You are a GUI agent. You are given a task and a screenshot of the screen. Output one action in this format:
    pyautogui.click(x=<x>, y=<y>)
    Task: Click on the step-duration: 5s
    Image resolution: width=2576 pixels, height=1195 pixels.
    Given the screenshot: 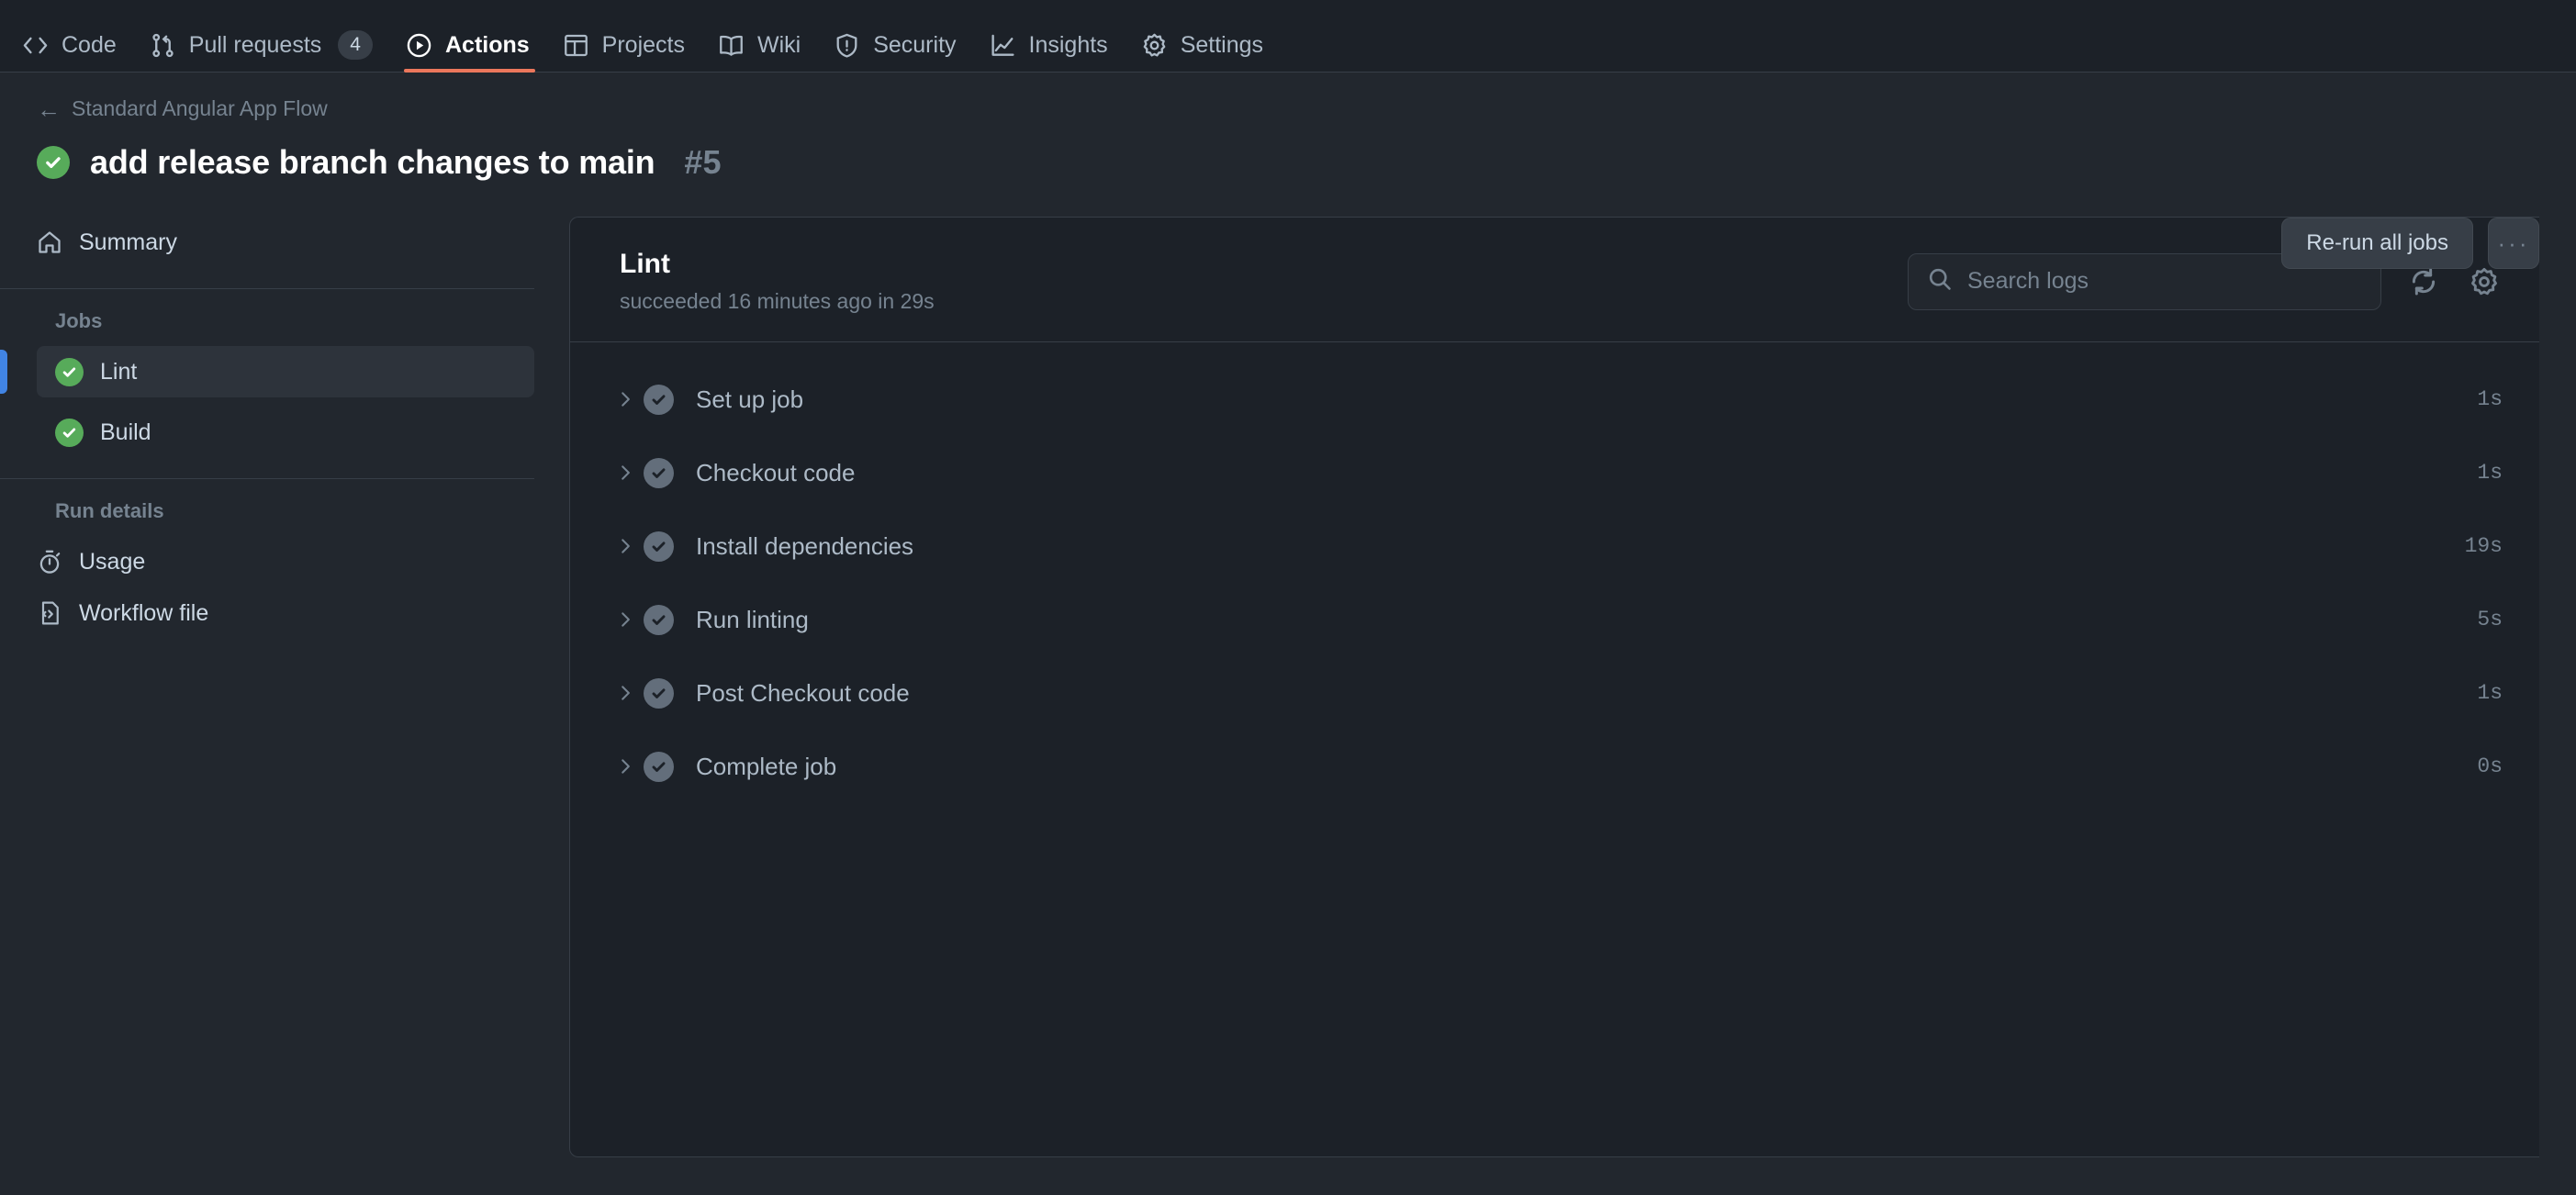 What is the action you would take?
    pyautogui.click(x=2490, y=619)
    